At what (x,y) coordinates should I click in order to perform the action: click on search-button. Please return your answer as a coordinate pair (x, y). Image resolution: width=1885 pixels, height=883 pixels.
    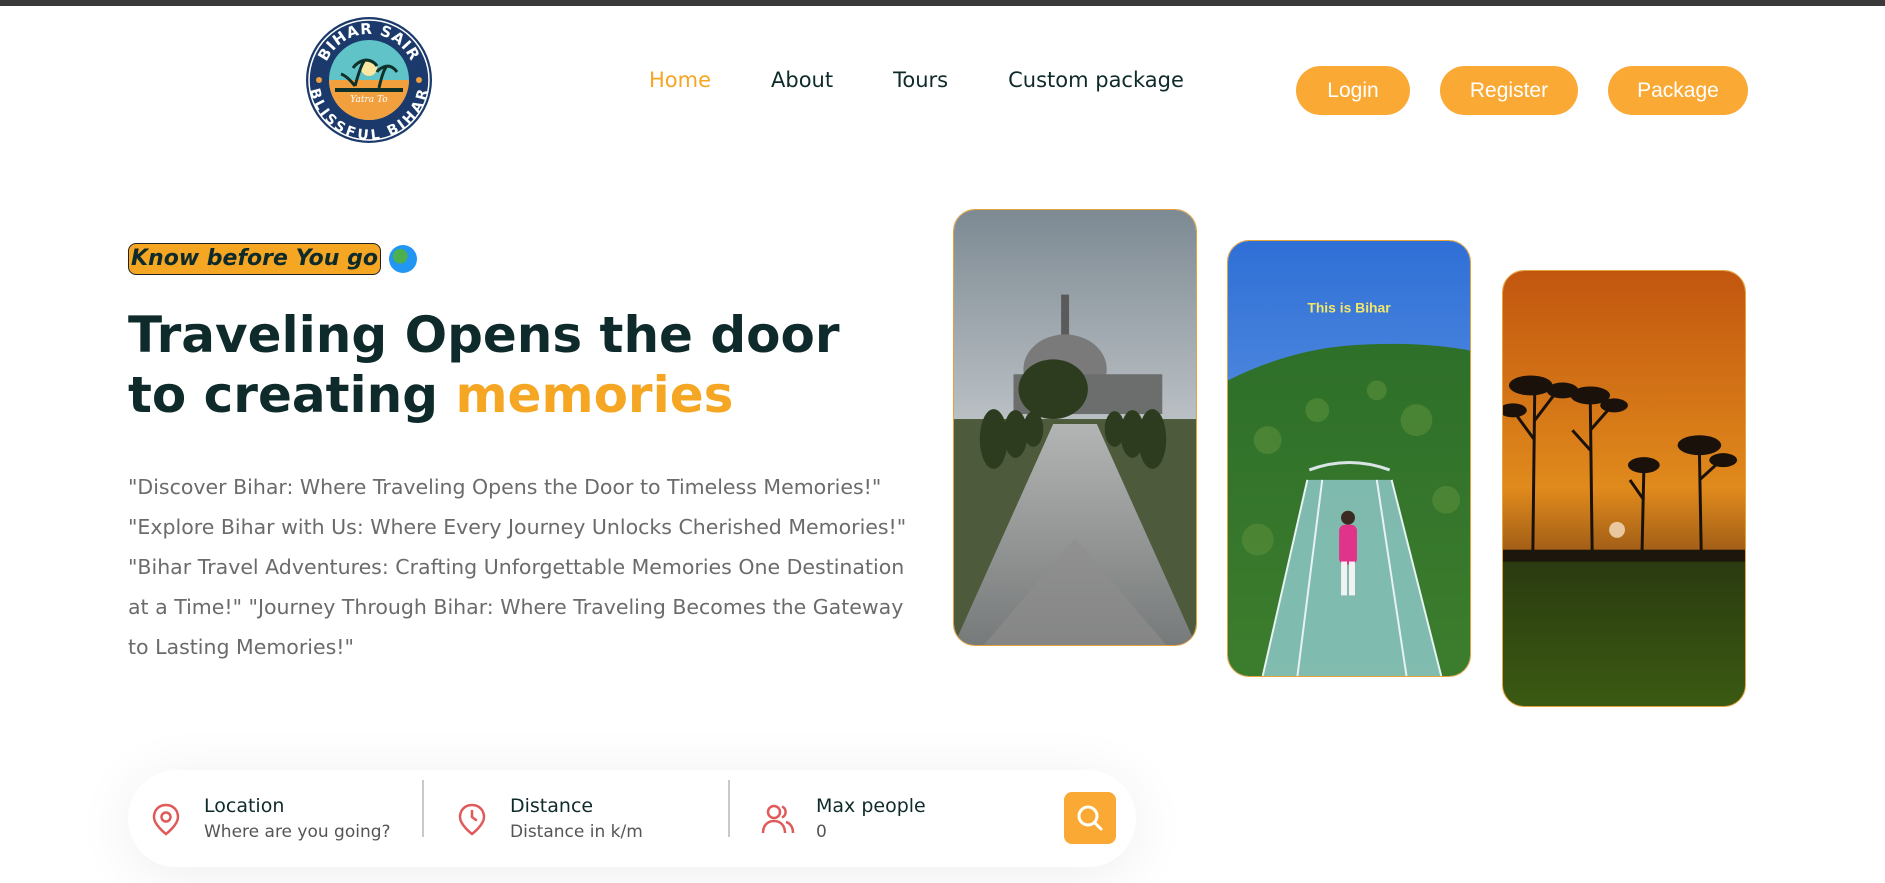
    Looking at the image, I should click on (1090, 818).